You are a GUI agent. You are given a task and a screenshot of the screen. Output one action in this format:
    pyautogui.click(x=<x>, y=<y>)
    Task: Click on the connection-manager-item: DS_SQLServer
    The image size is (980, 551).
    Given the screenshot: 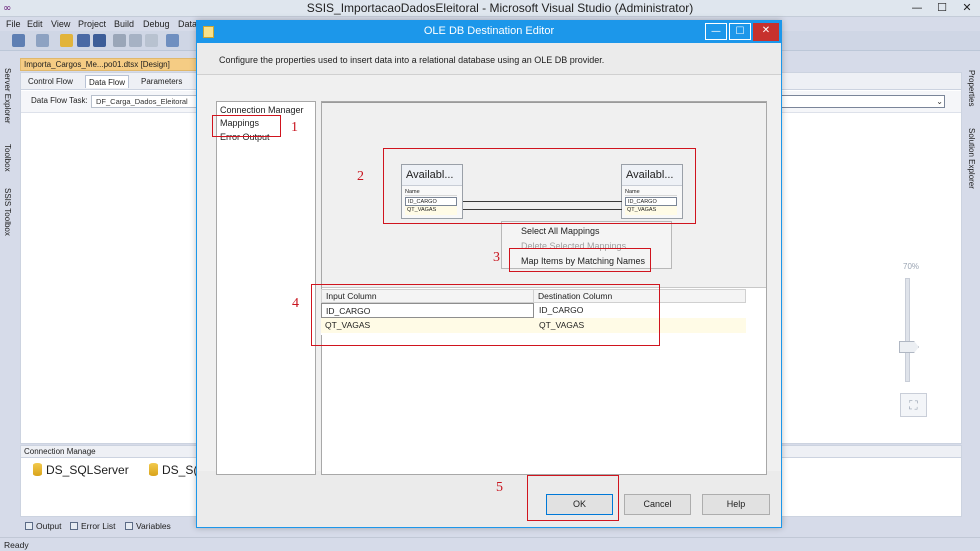 What is the action you would take?
    pyautogui.click(x=81, y=470)
    